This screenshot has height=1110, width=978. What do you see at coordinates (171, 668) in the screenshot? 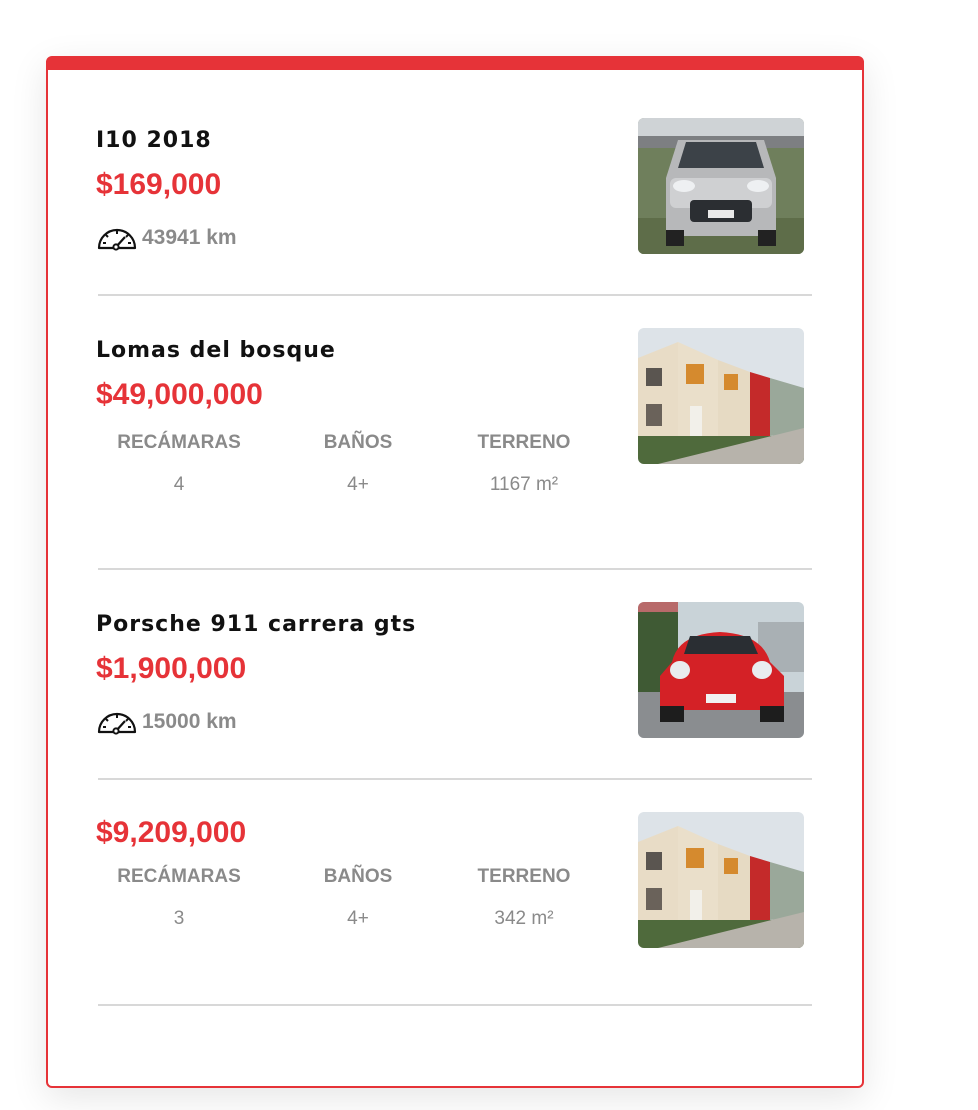
I see `listing-price: $1,900,000` at bounding box center [171, 668].